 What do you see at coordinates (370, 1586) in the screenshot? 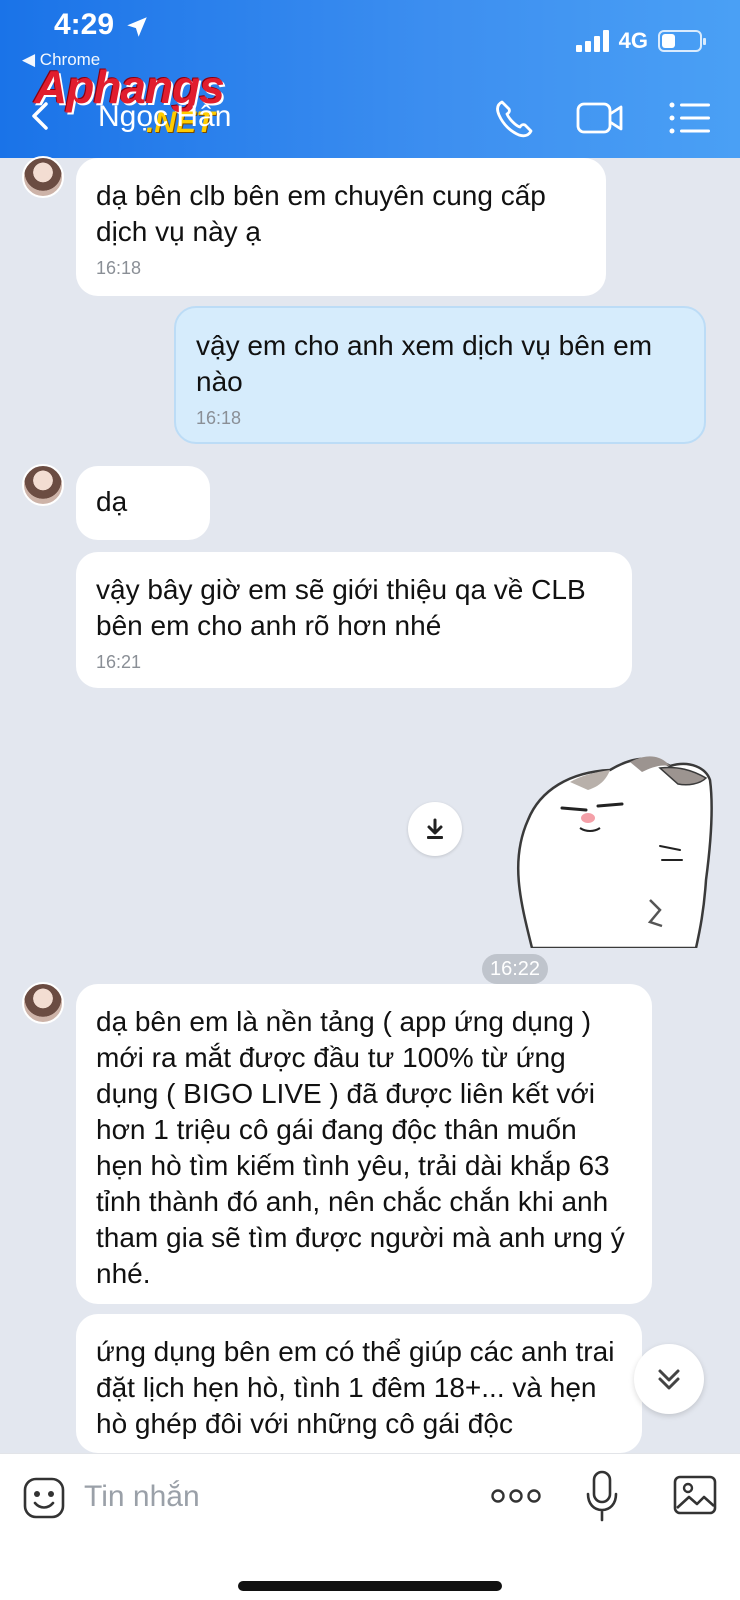
I see `home-indicator` at bounding box center [370, 1586].